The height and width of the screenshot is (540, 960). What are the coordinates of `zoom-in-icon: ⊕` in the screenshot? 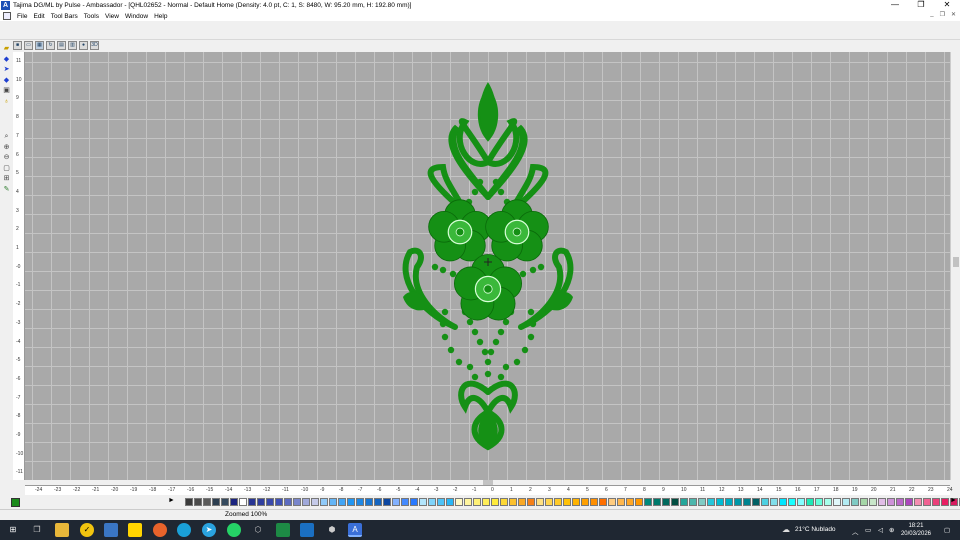 It's located at (6, 147).